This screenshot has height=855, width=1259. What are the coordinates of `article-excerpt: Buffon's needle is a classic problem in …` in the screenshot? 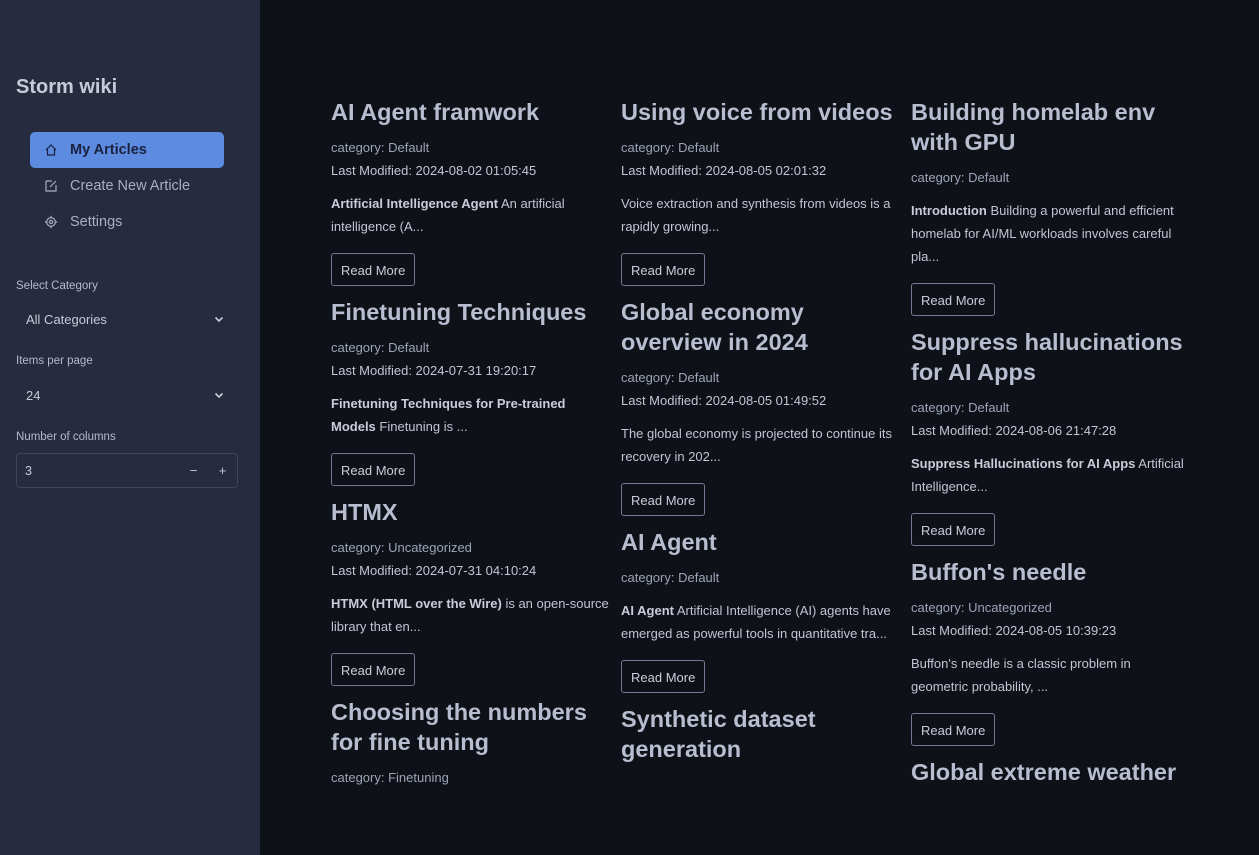 It's located at (1051, 675).